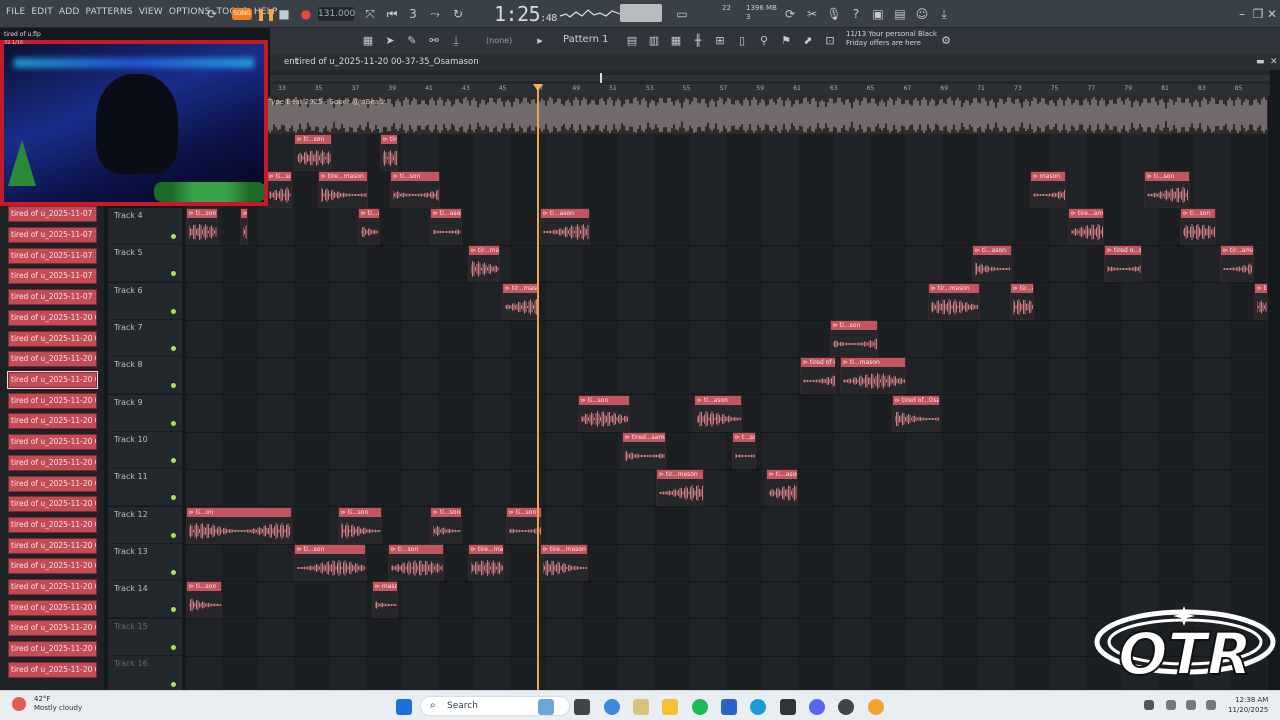 The height and width of the screenshot is (720, 1280). Describe the element at coordinates (641, 707) in the screenshot. I see `media-icon` at that location.